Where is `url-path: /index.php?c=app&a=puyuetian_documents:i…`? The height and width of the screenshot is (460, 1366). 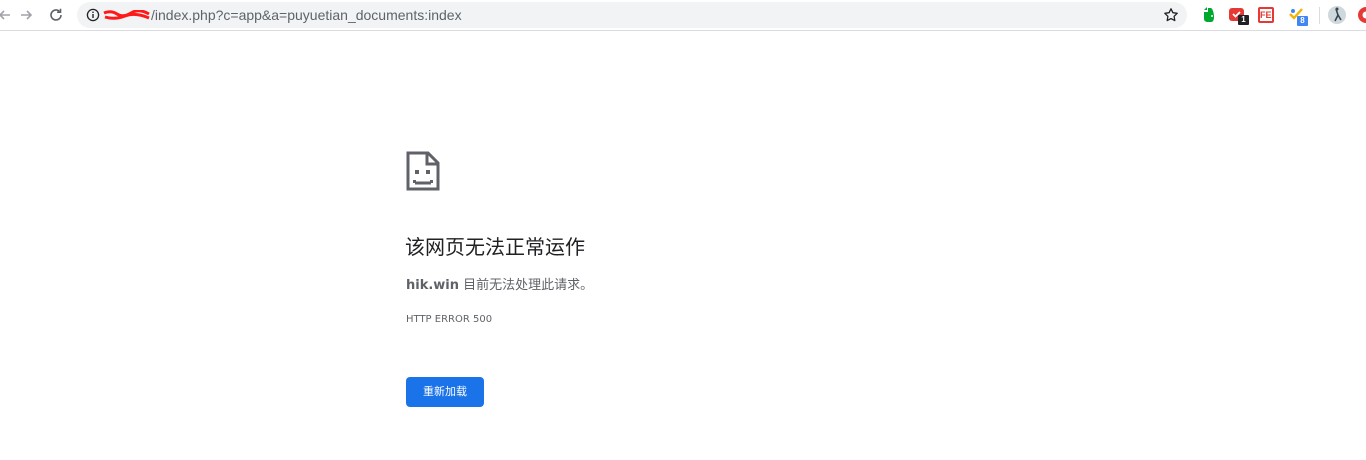 url-path: /index.php?c=app&a=puyuetian_documents:i… is located at coordinates (306, 15).